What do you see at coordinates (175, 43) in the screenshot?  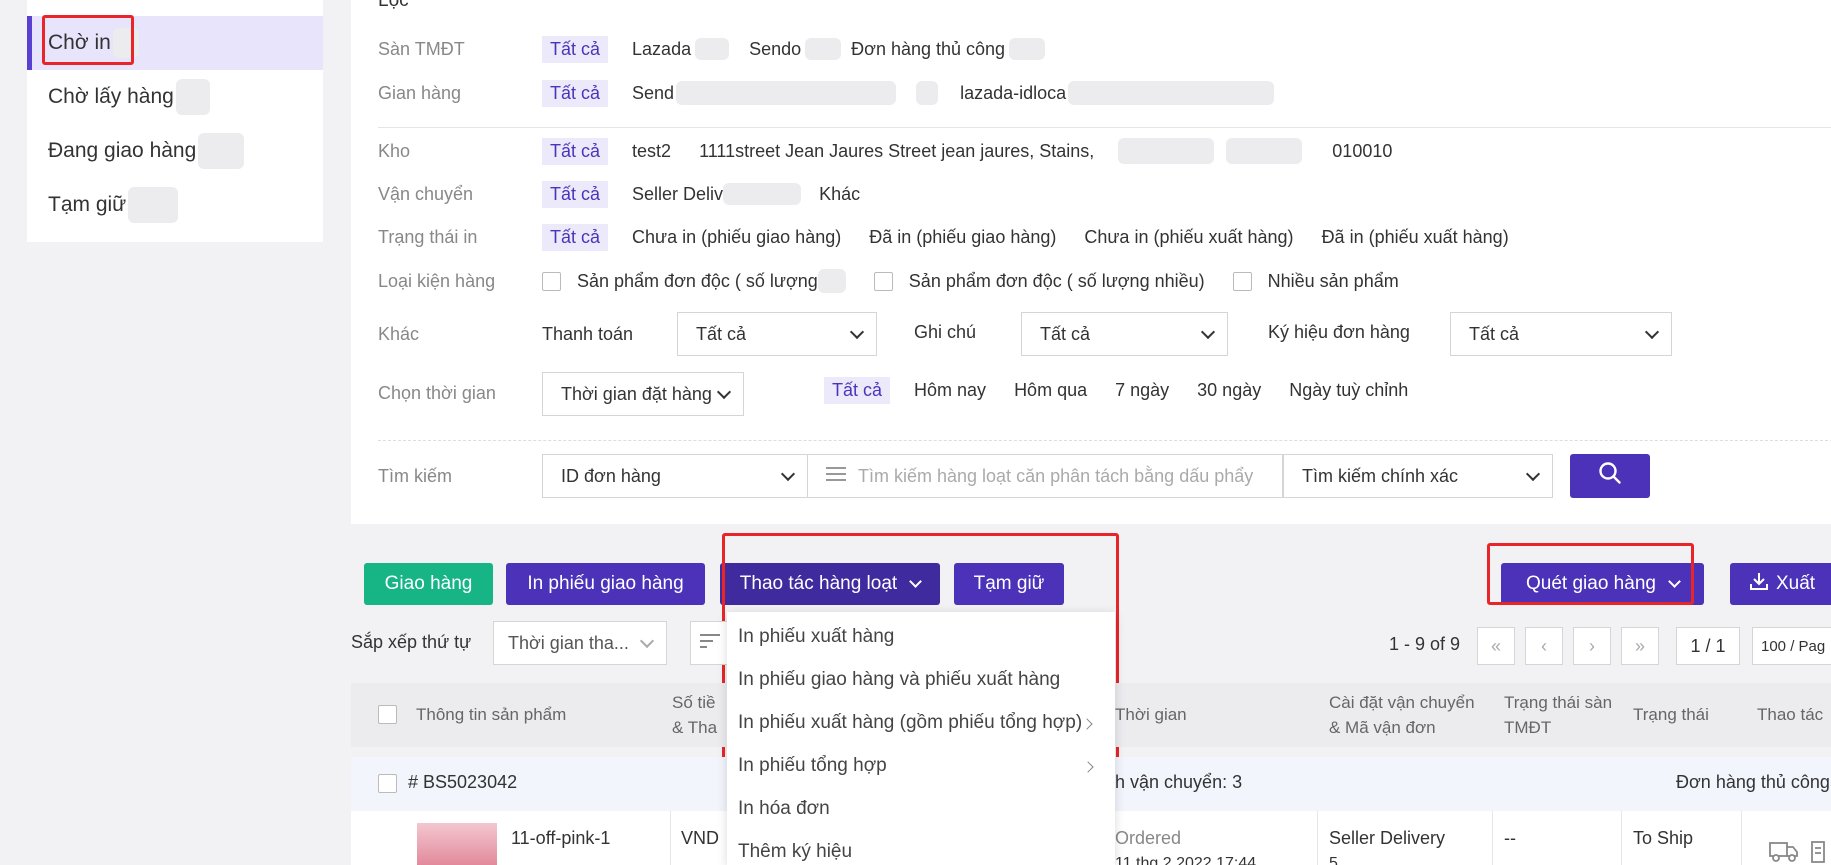 I see `sidebar-item-waiting-print: Chờ in` at bounding box center [175, 43].